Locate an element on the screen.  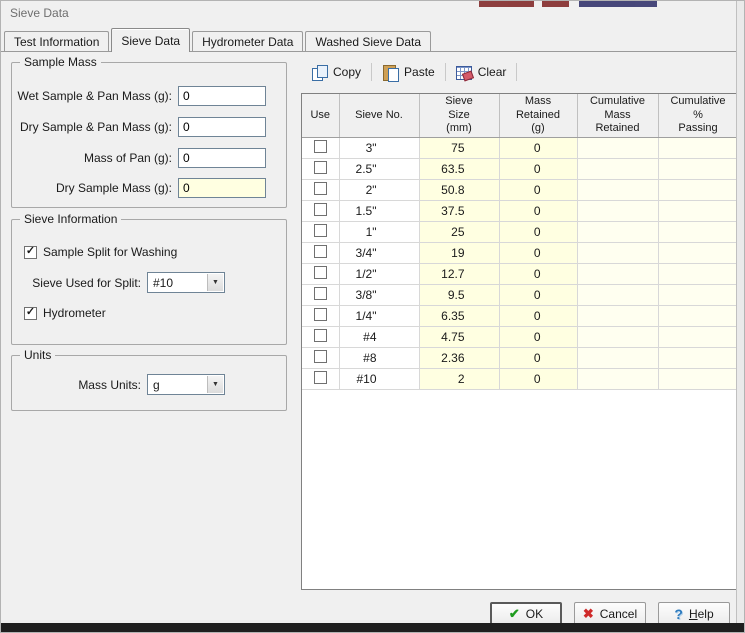
table-row: 2.5" 63.5 0 is located at coordinates (519, 169).